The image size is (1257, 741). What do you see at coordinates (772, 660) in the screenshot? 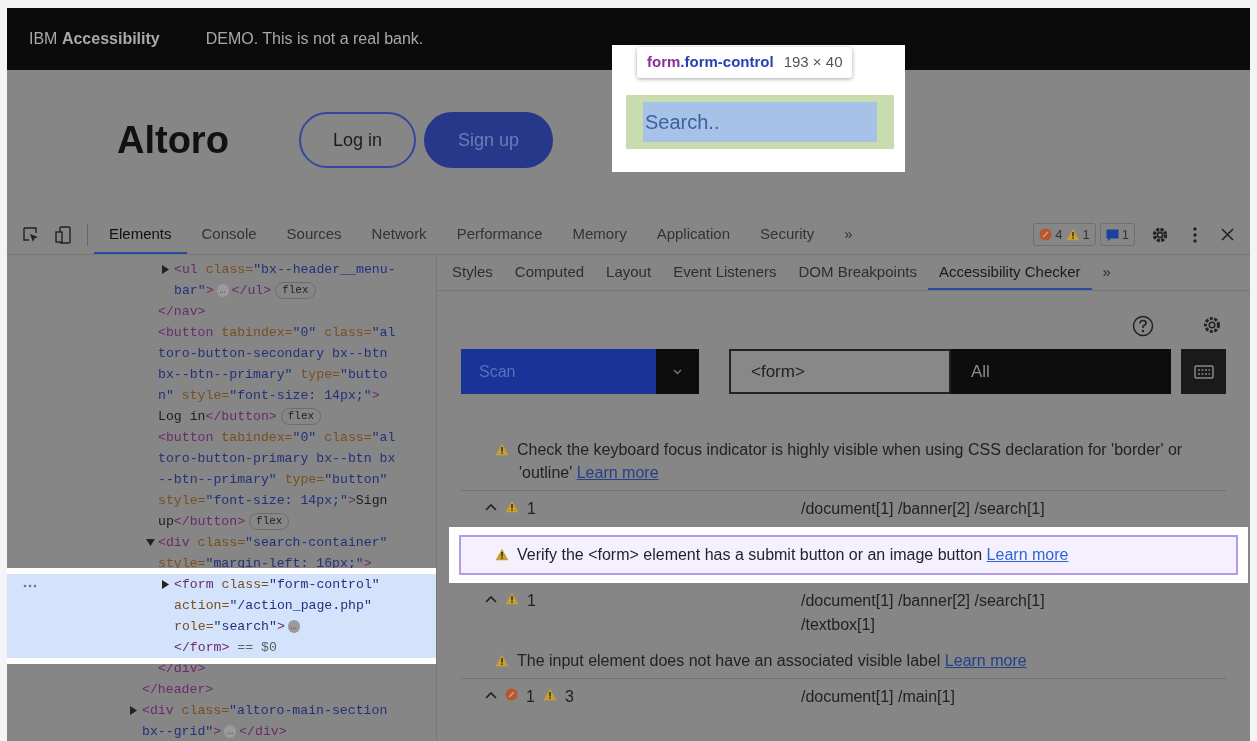
I see `issue-message: The input element does not have an associated visible label Learn more` at bounding box center [772, 660].